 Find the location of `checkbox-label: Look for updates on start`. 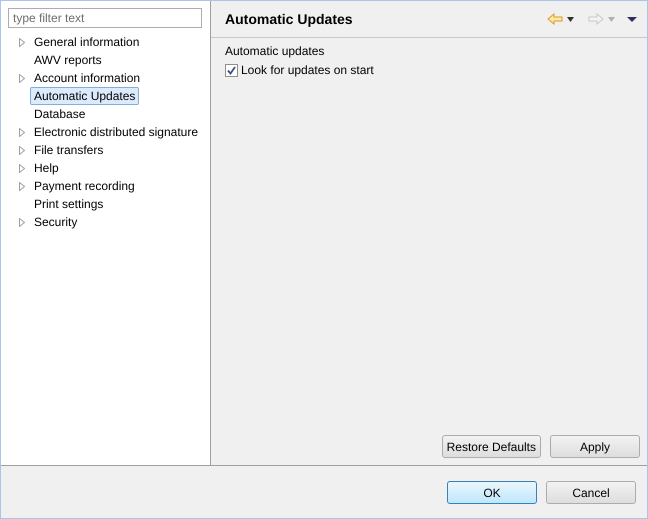

checkbox-label: Look for updates on start is located at coordinates (307, 70).